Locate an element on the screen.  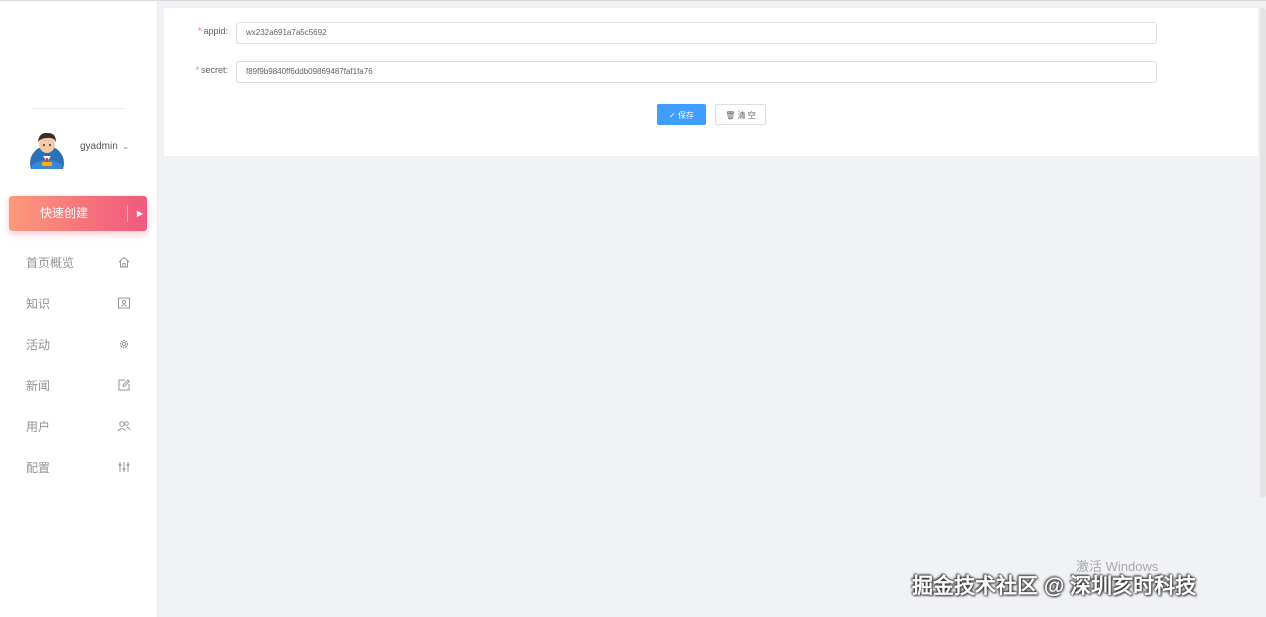
gear-icon is located at coordinates (124, 344).